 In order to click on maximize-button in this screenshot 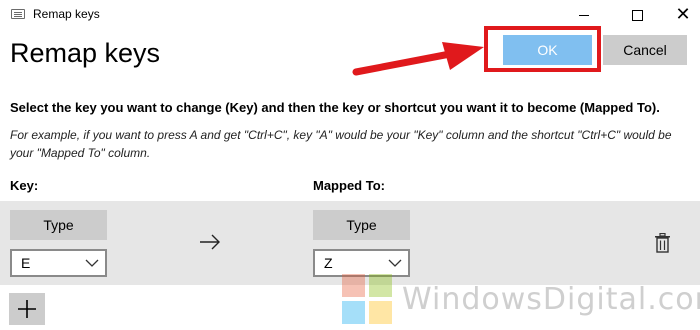, I will do `click(637, 15)`.